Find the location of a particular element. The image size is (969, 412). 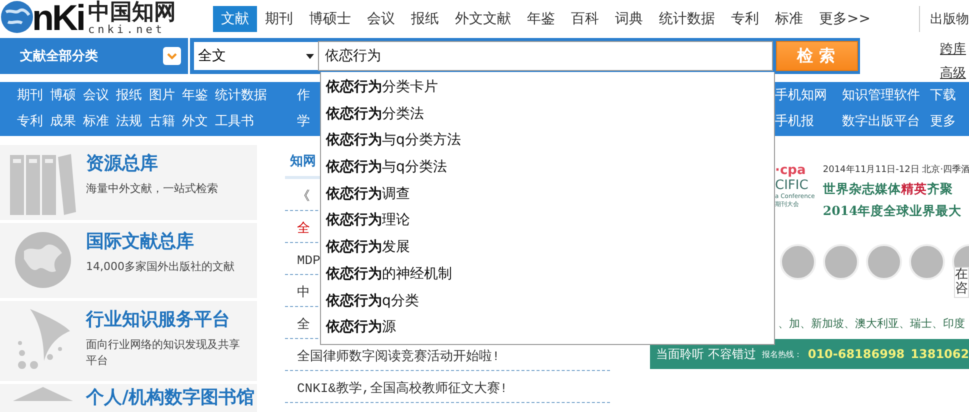

logo-text: nKi is located at coordinates (58, 18).